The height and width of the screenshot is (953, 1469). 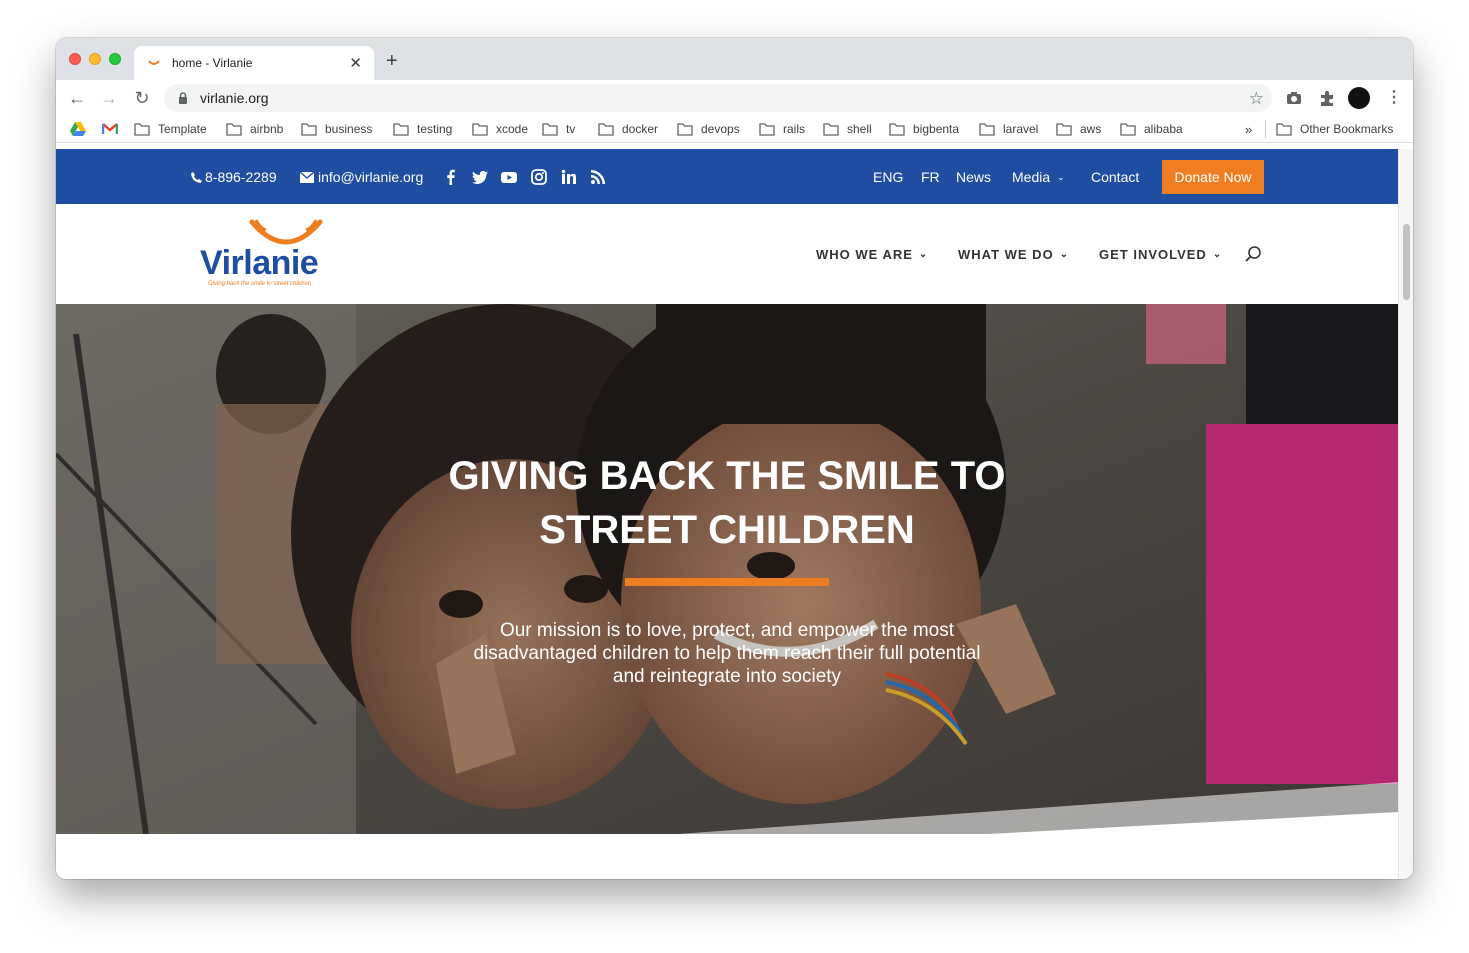 What do you see at coordinates (254, 63) in the screenshot?
I see `browser-tab: home - Virlanie ✕` at bounding box center [254, 63].